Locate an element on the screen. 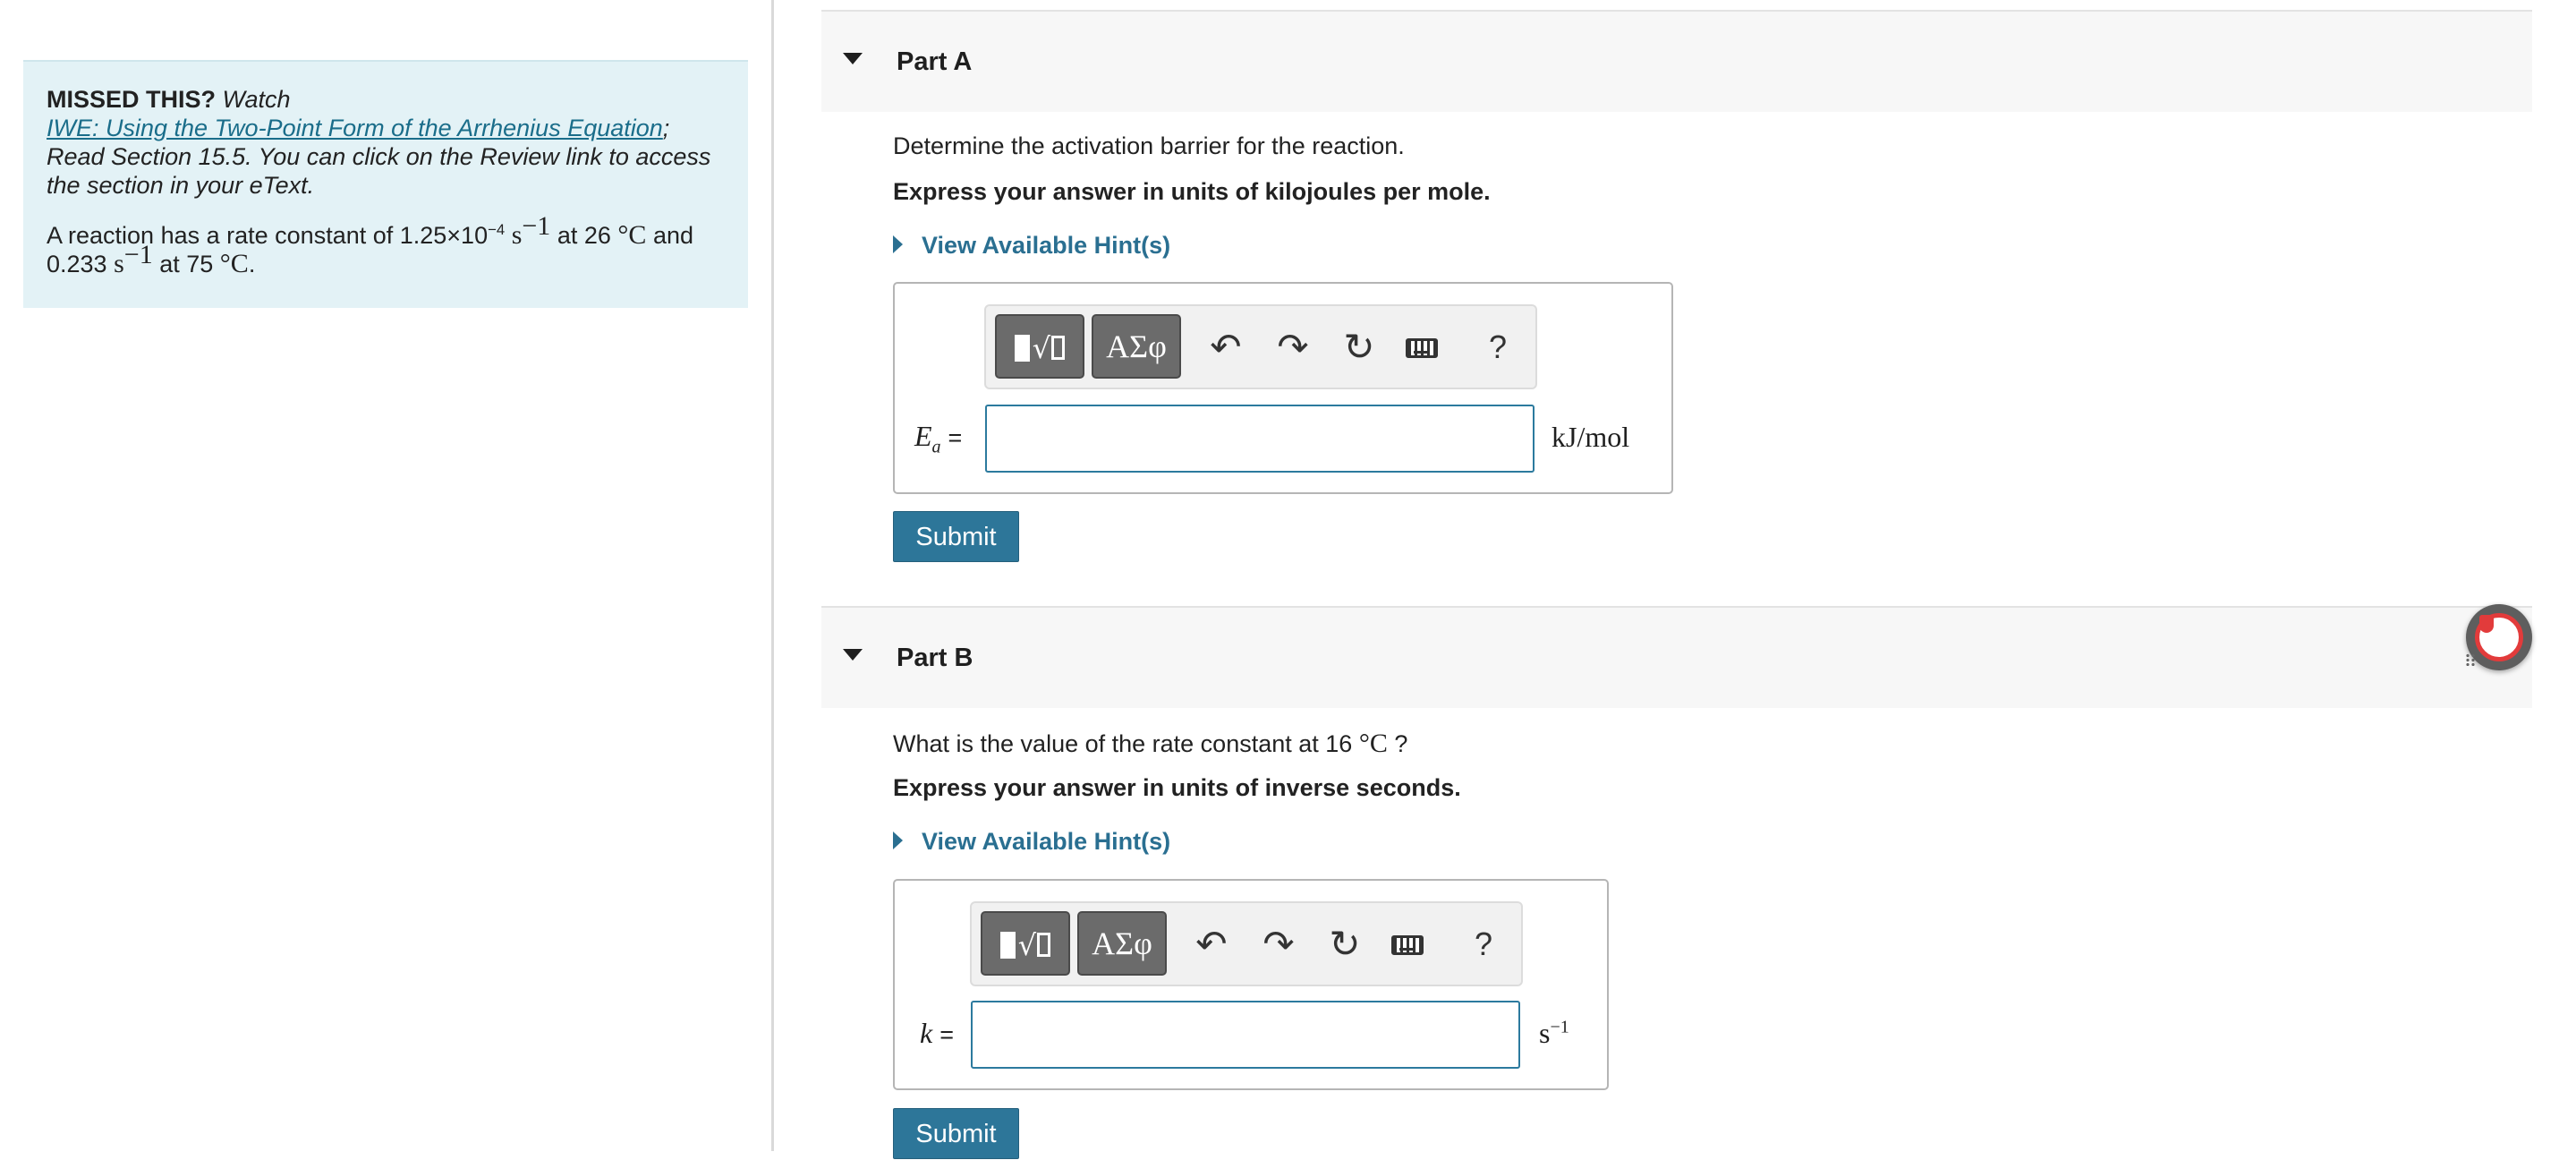  part-b-answer-input is located at coordinates (1245, 1035).